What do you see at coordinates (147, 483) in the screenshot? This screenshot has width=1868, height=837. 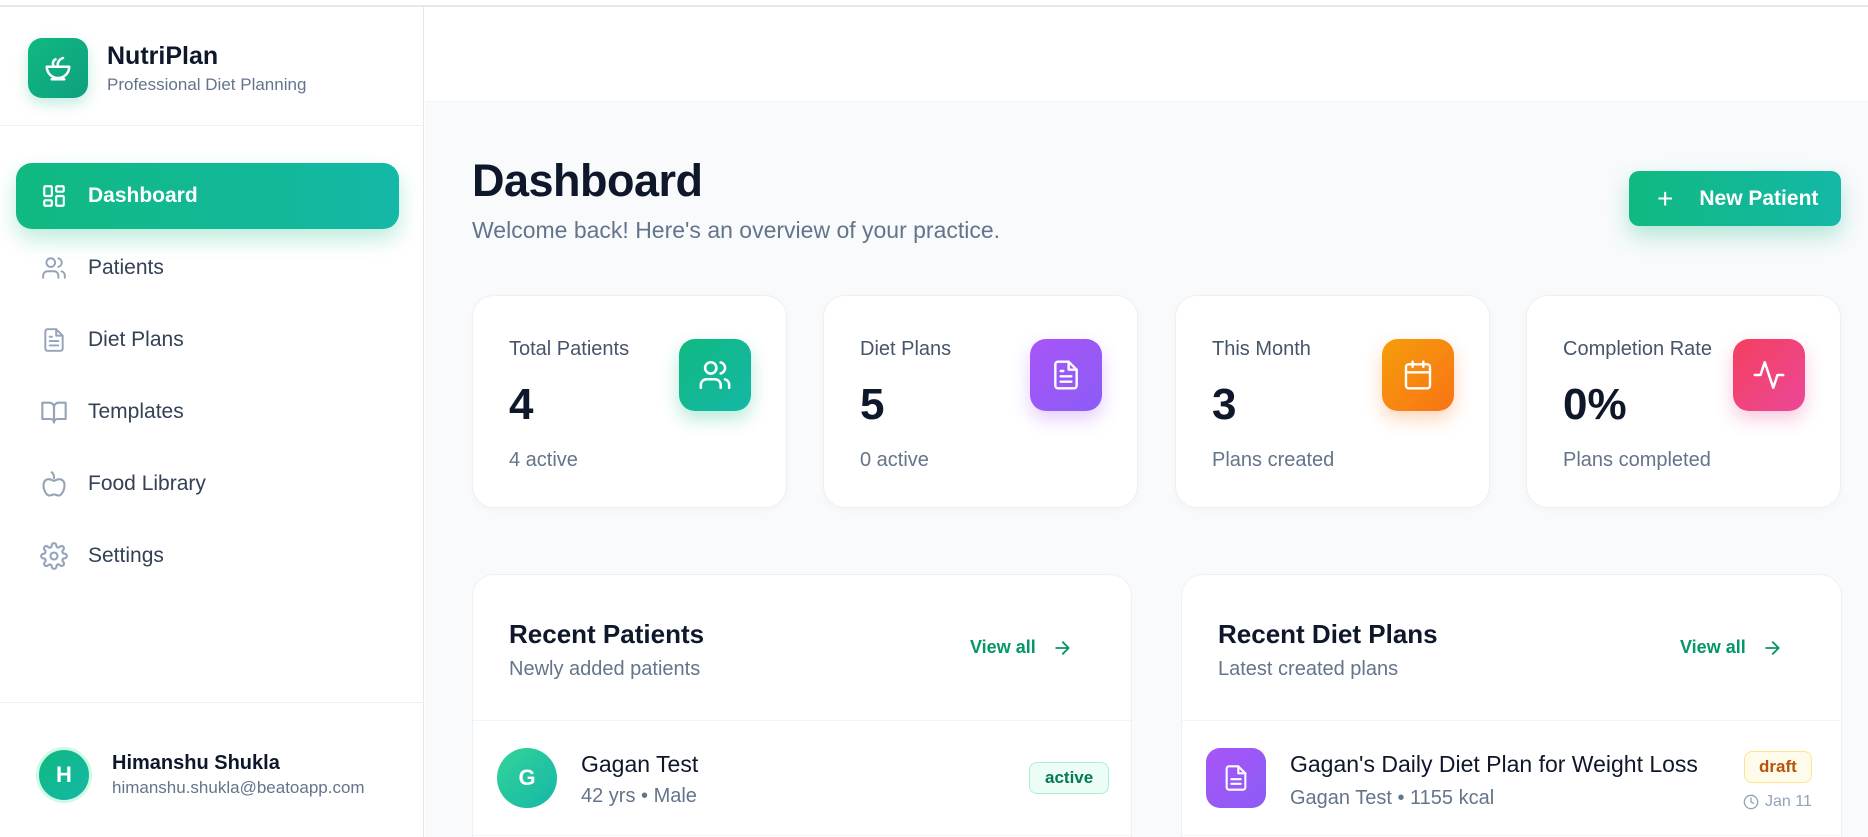 I see `sidebar-item-label: Food Library` at bounding box center [147, 483].